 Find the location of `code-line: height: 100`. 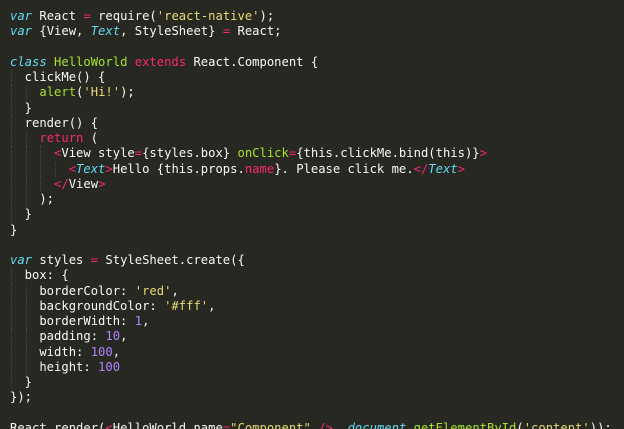

code-line: height: 100 is located at coordinates (317, 367).